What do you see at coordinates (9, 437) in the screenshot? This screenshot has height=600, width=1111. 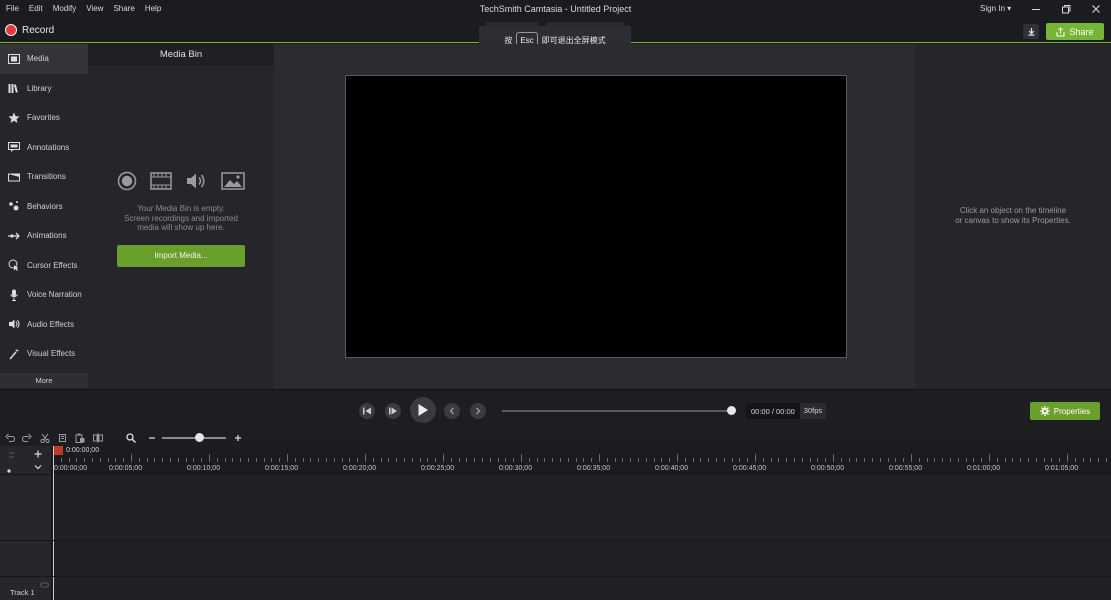 I see `undo-icon` at bounding box center [9, 437].